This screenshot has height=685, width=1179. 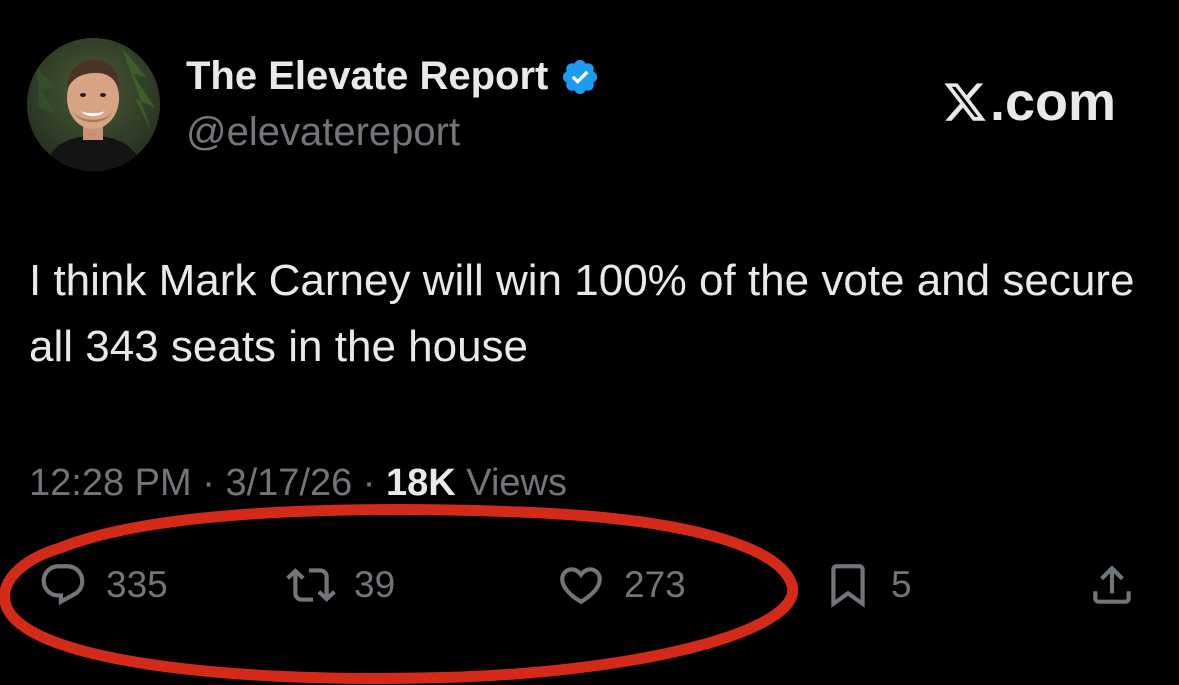 I want to click on share-button, so click(x=1112, y=585).